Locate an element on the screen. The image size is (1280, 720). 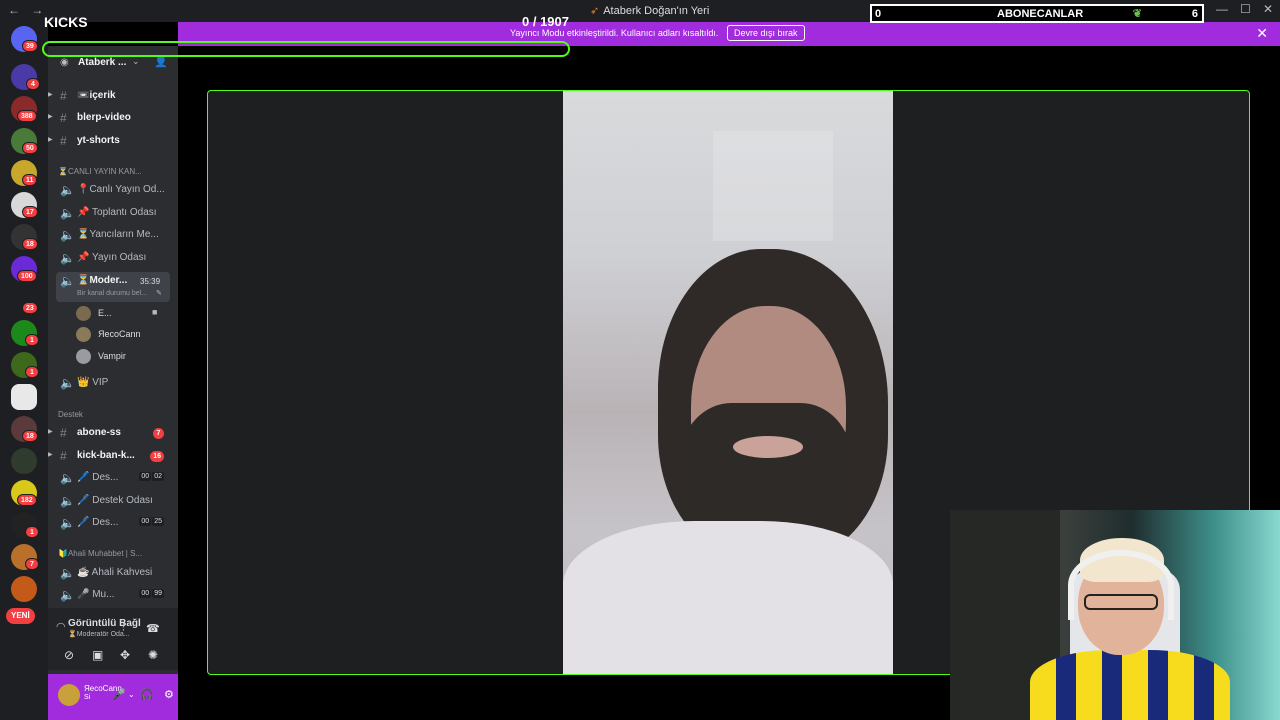
voice-channel-item: 🔈 ☕ Ahali Kahvesi is located at coordinates (113, 573).